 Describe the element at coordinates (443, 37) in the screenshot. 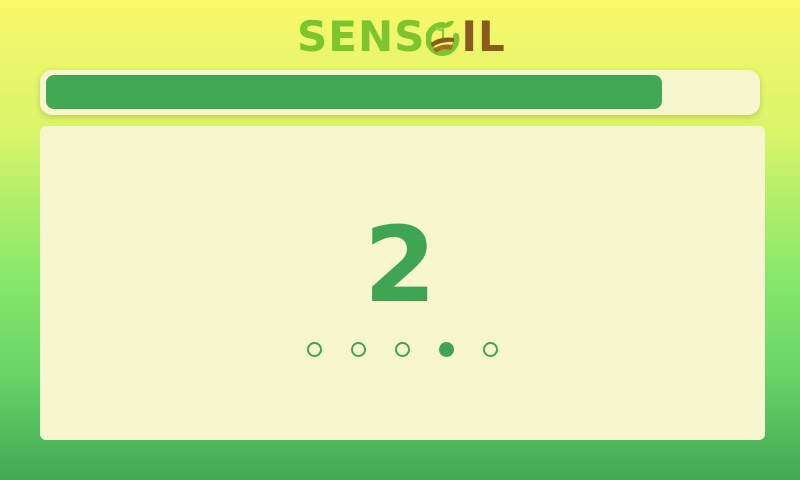

I see `logo-field-sprout-icon` at that location.